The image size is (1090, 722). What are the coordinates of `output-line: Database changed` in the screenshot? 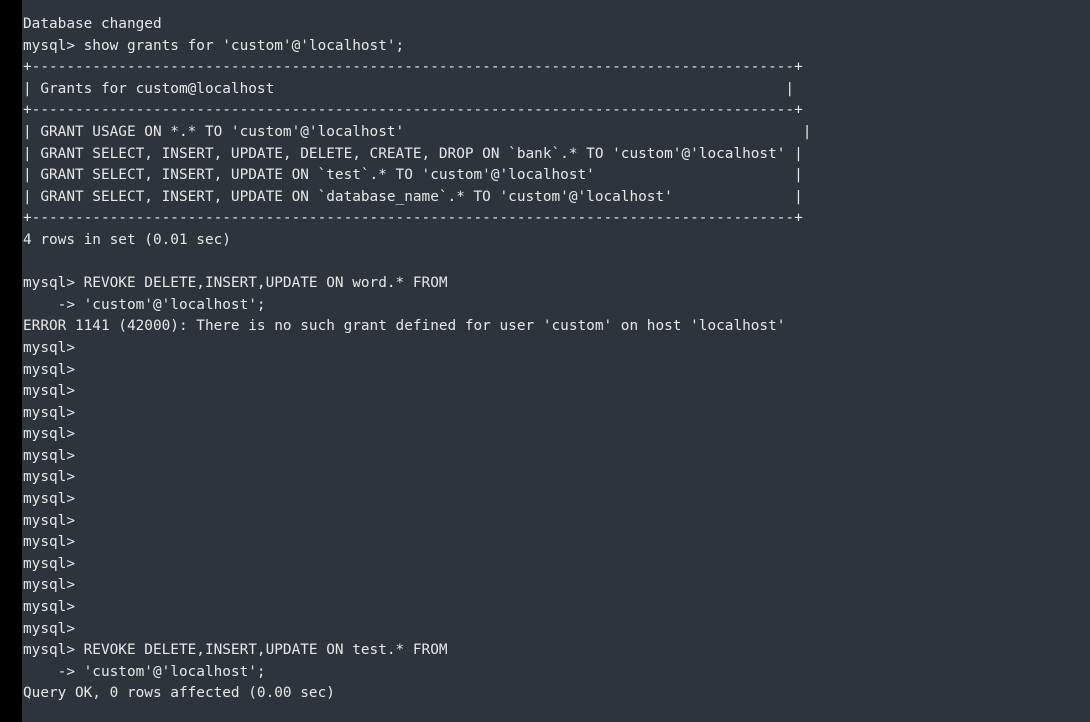 It's located at (92, 24).